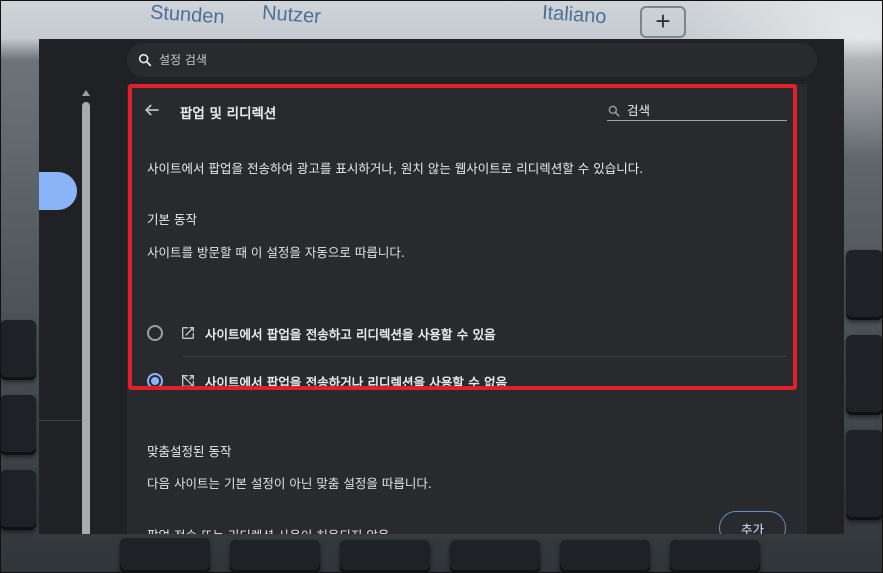 This screenshot has height=573, width=883. I want to click on open-in-new-off-icon, so click(188, 381).